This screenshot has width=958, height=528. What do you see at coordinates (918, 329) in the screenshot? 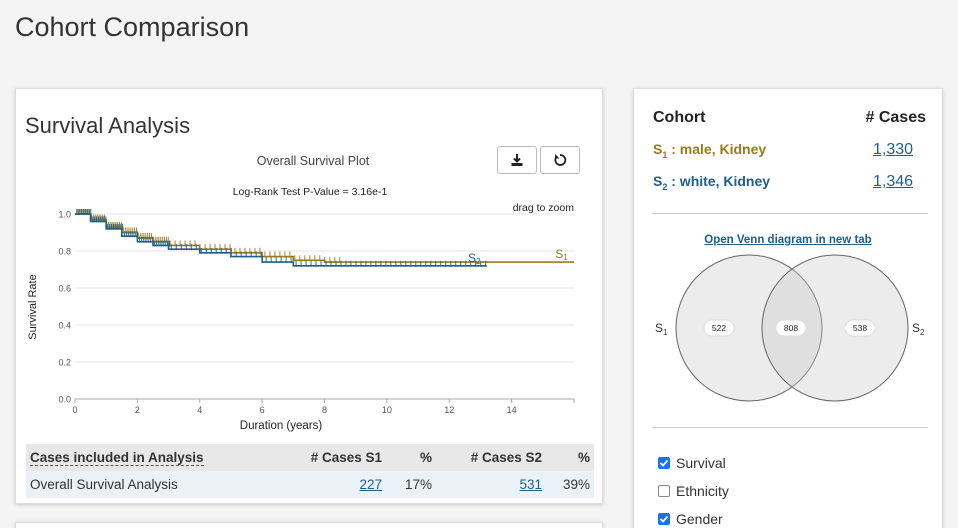
I see `venn-s2-label: S2` at bounding box center [918, 329].